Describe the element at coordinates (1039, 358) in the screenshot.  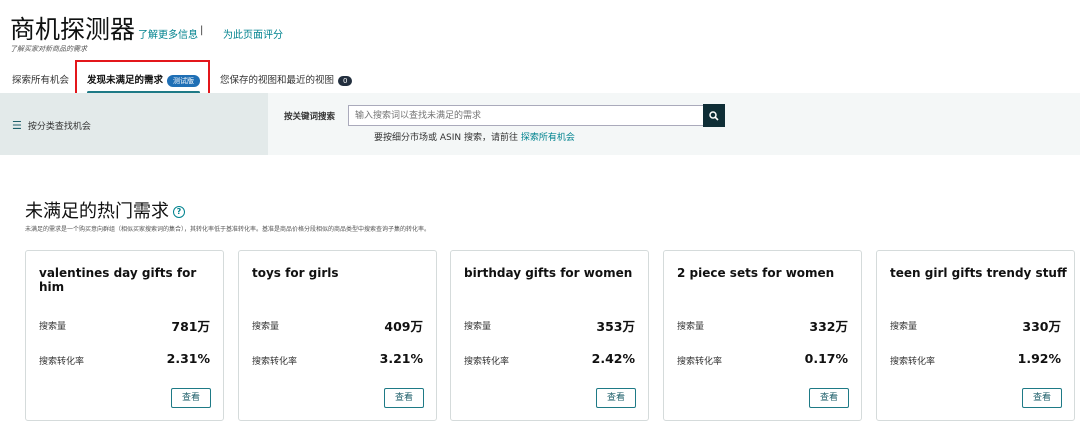
I see `conversion-value: 1.92%` at that location.